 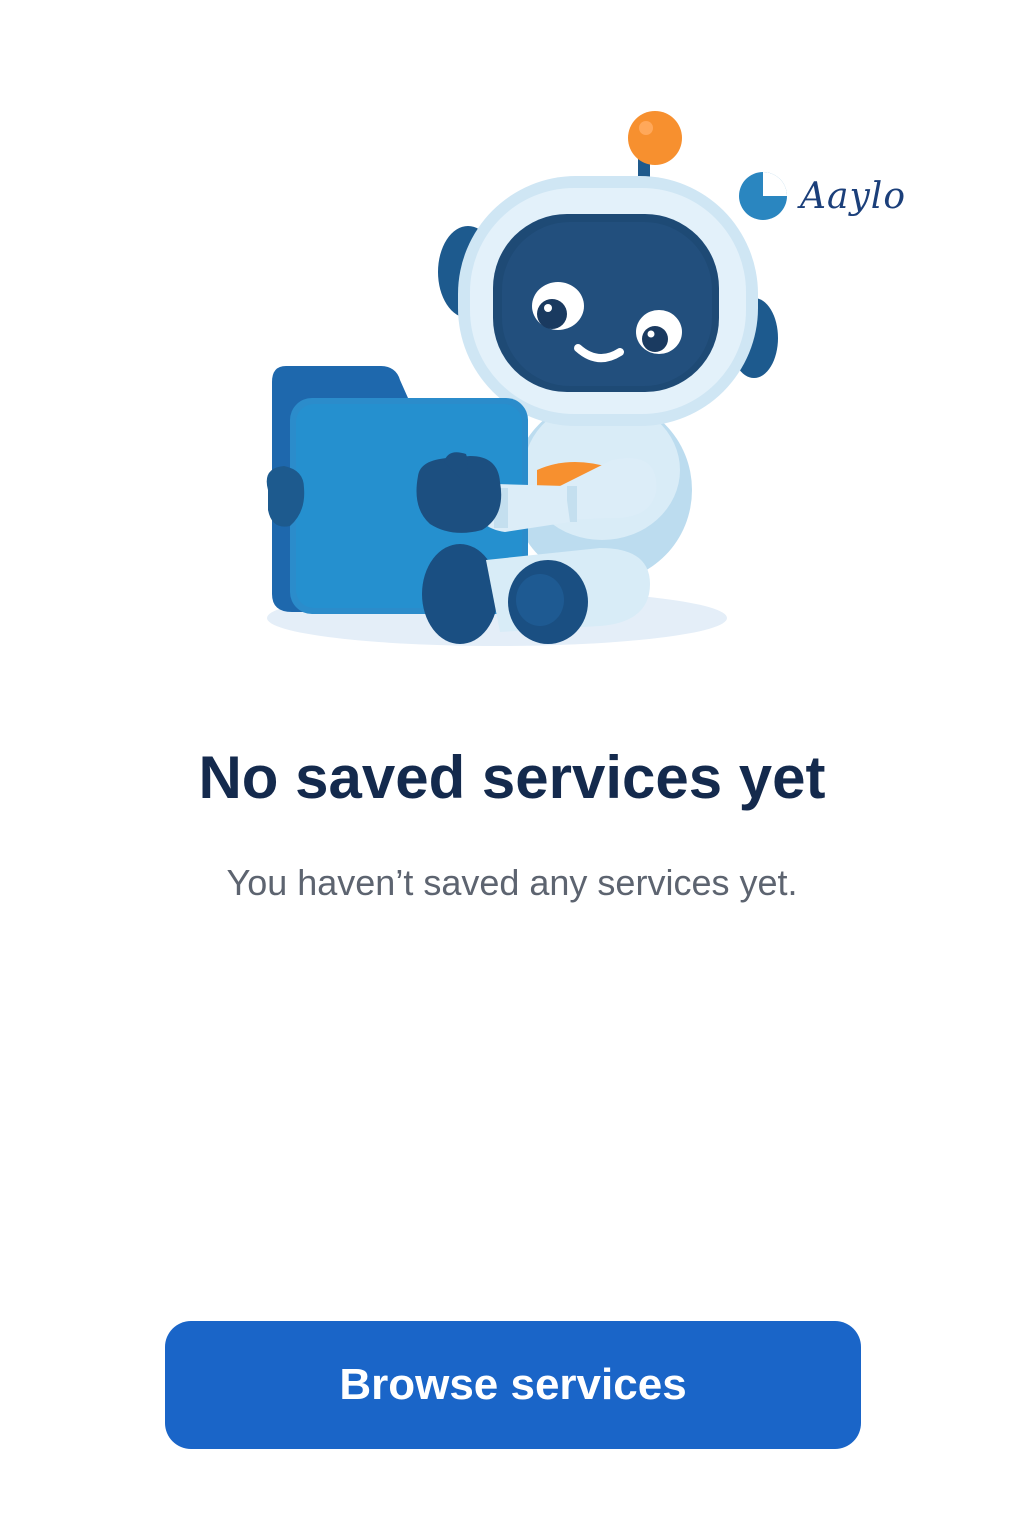 I want to click on empty-state-message: You haven’t saved any services yet., so click(x=512, y=882).